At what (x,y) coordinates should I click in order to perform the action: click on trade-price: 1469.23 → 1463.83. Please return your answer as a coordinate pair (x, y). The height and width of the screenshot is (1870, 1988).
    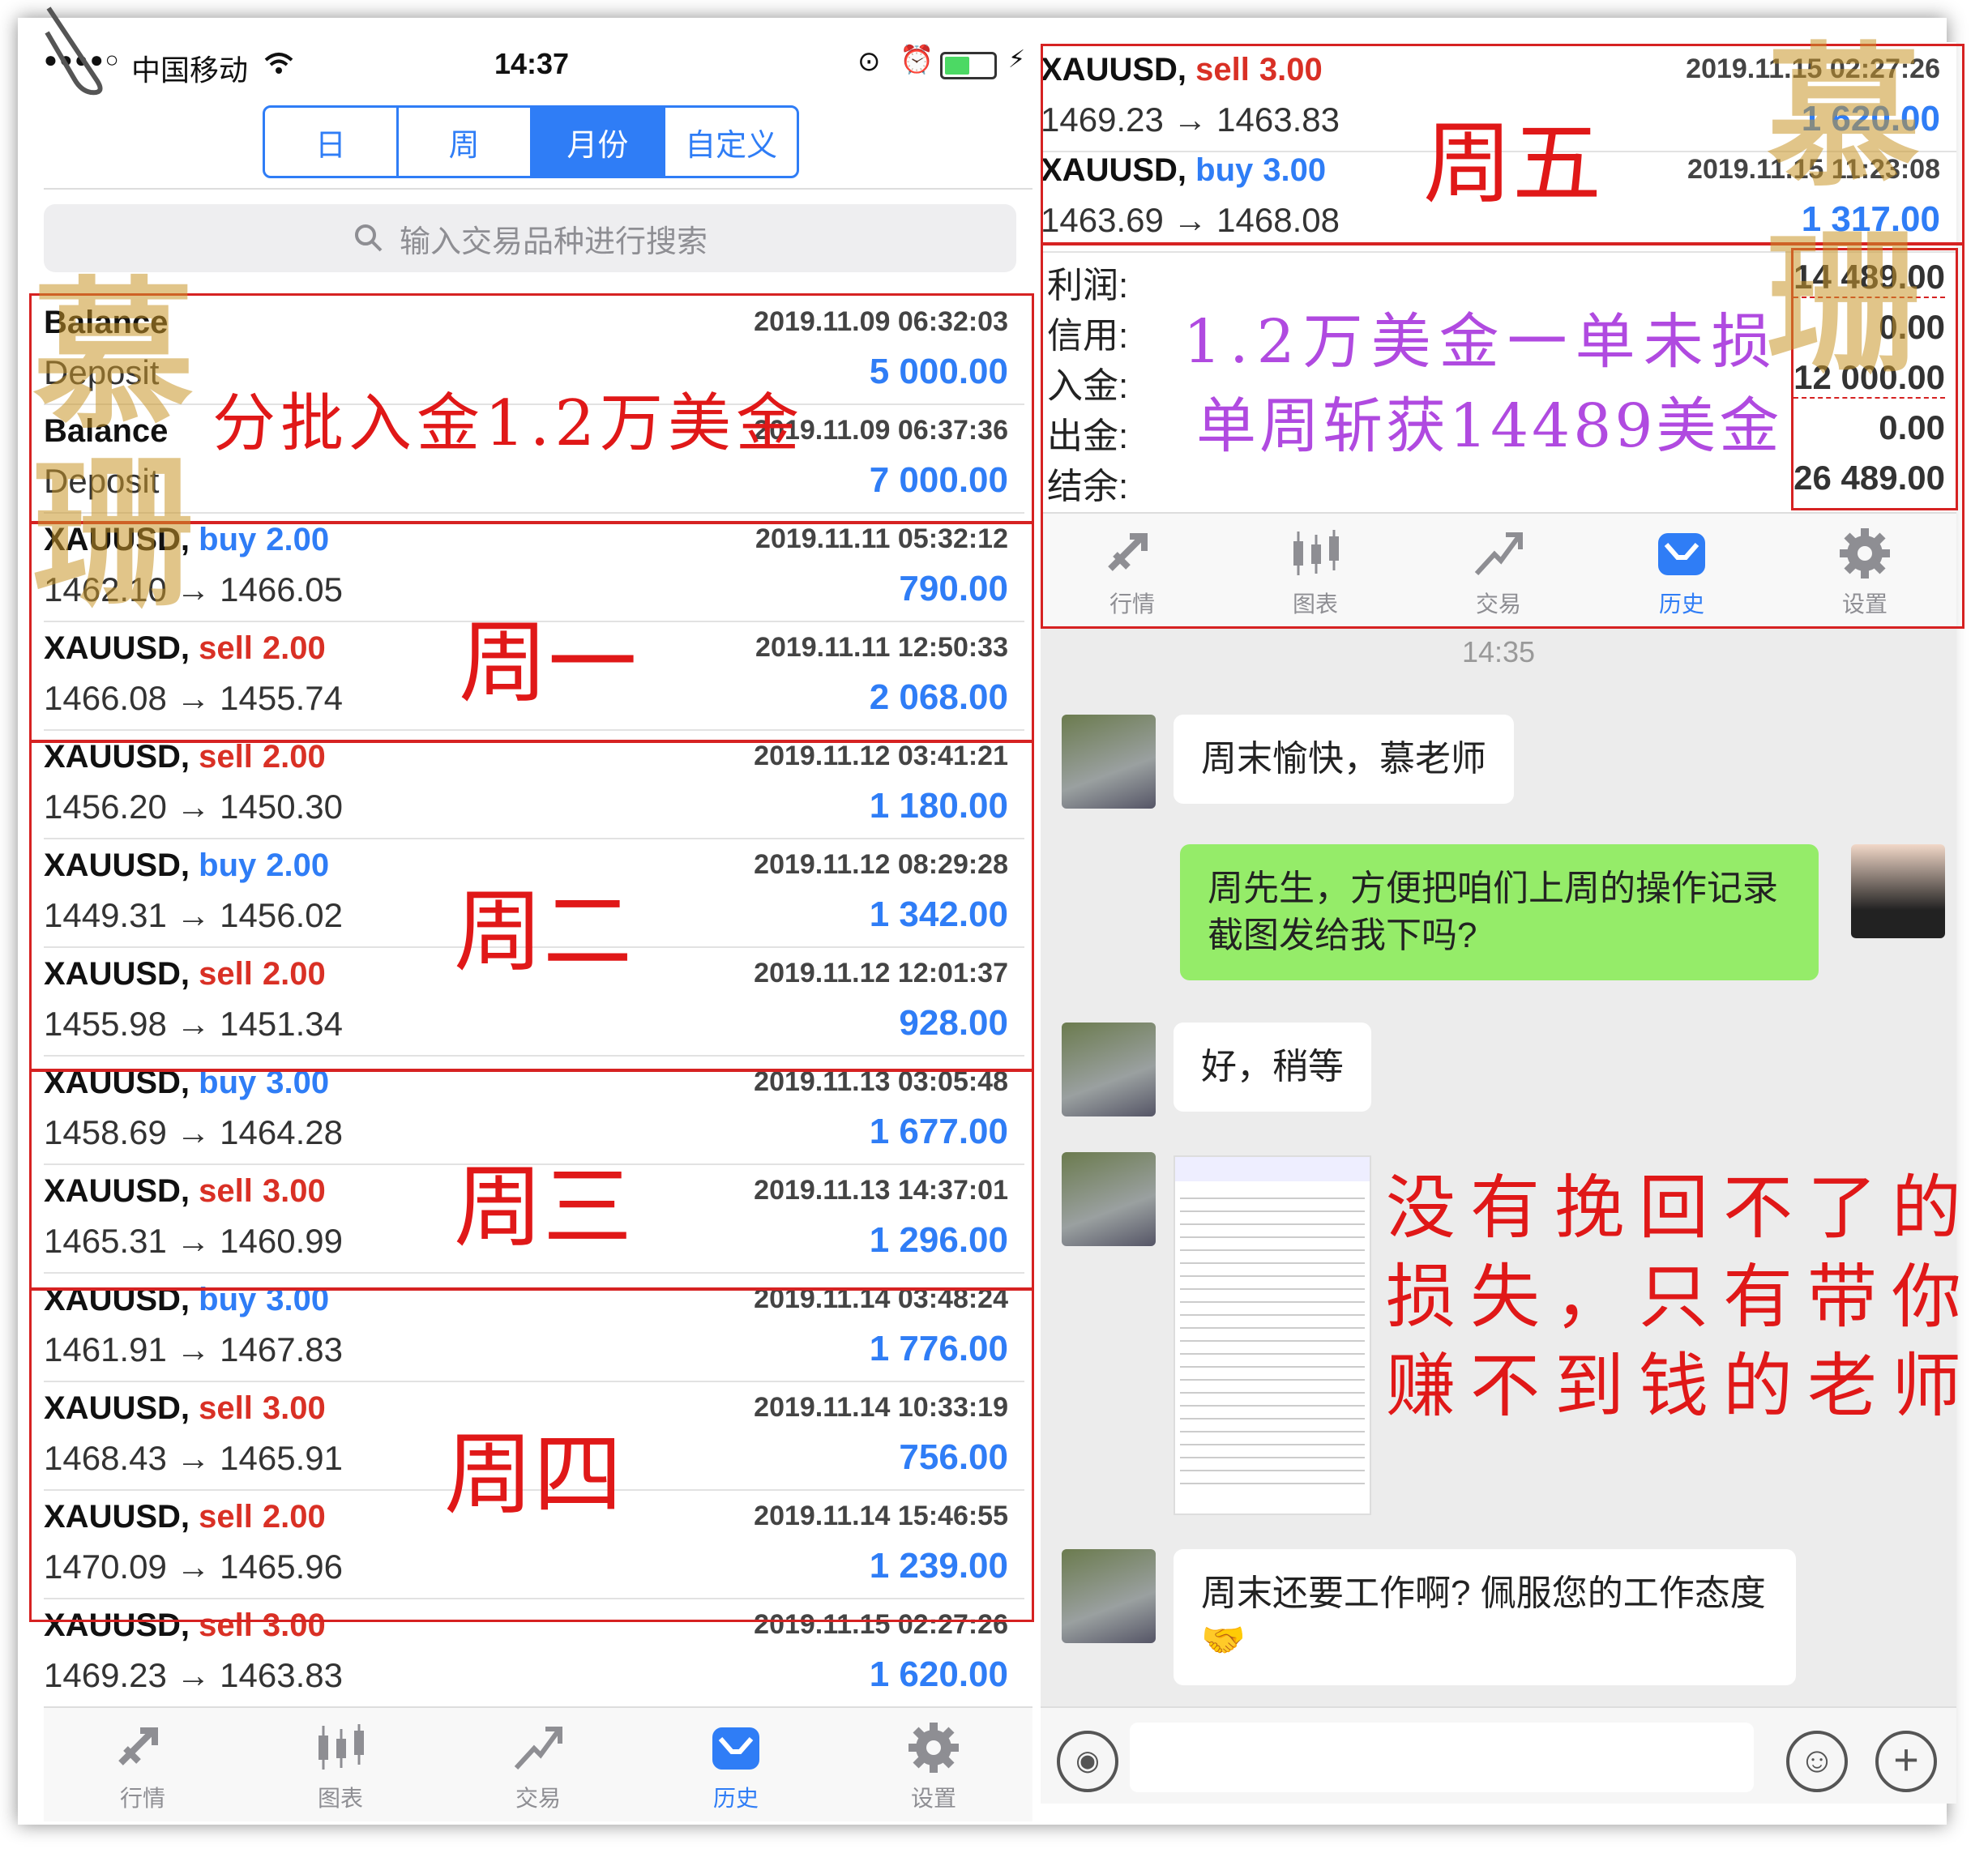
    Looking at the image, I should click on (193, 1675).